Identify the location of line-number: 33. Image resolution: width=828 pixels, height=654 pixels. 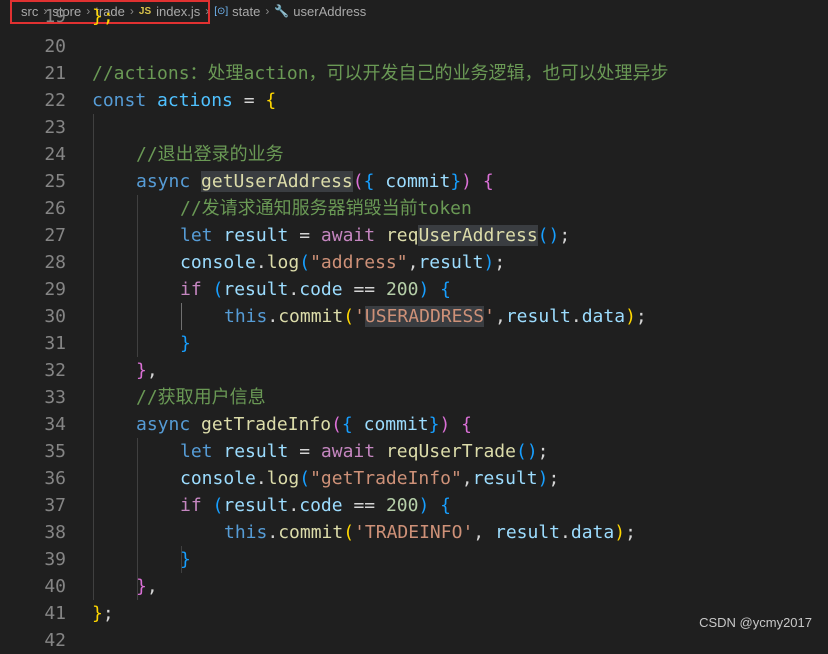
(55, 397).